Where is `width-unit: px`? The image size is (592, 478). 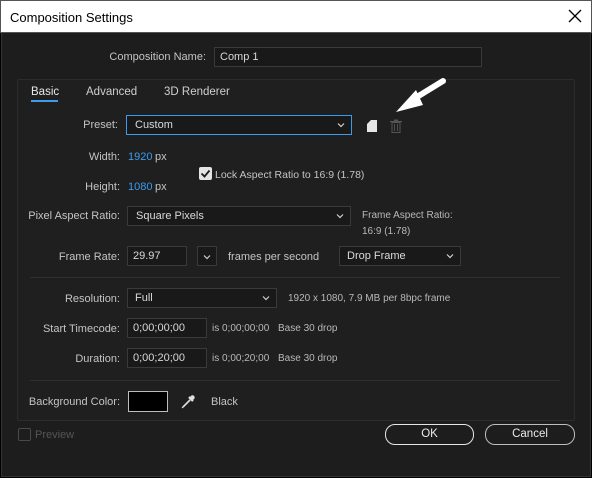
width-unit: px is located at coordinates (161, 157).